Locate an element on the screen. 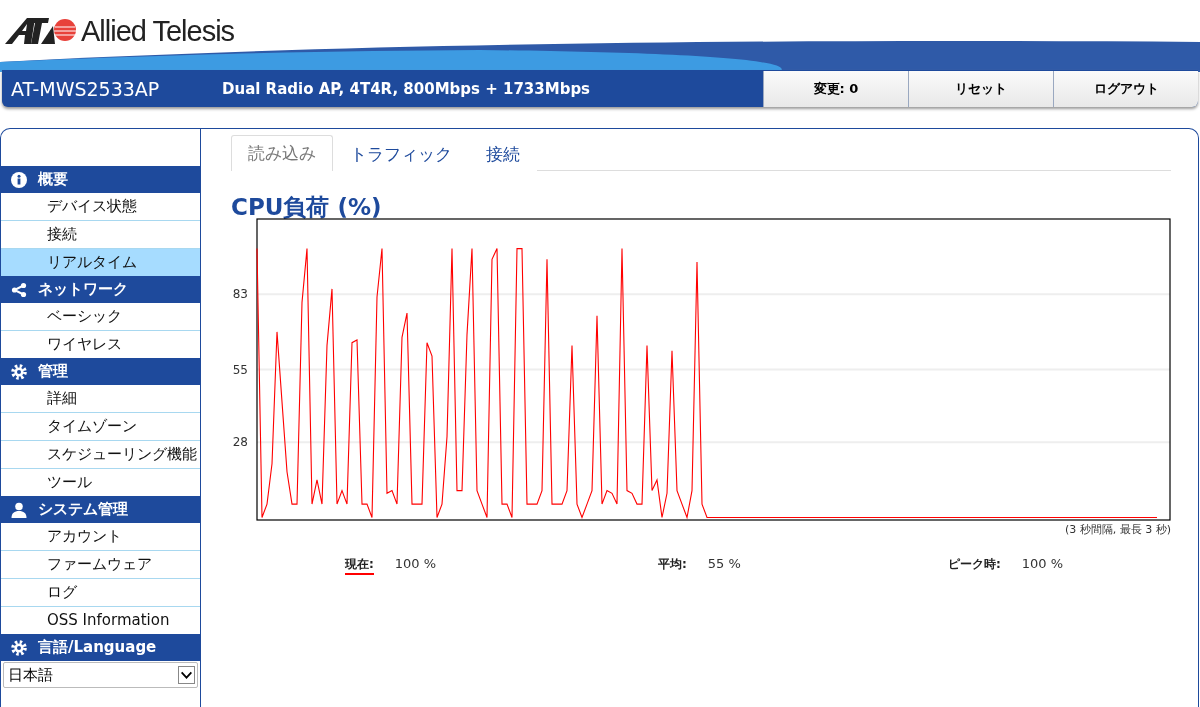 The height and width of the screenshot is (707, 1200). model-name: AT-MWS2533AP is located at coordinates (85, 88).